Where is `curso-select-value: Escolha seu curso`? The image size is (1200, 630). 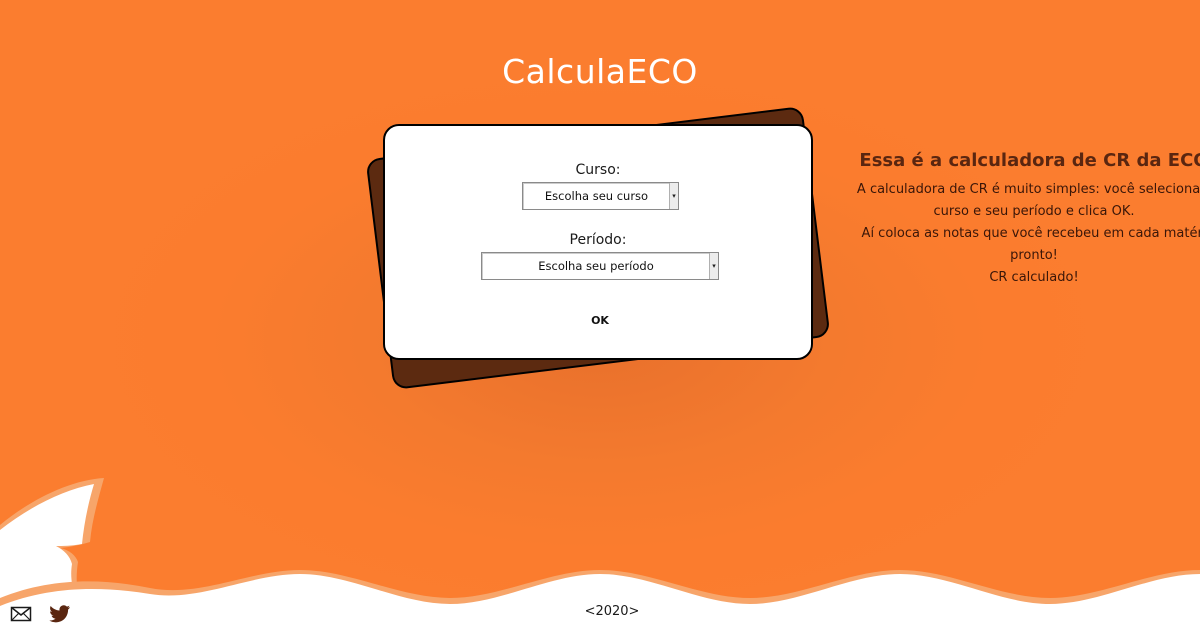
curso-select-value: Escolha seu curso is located at coordinates (596, 196).